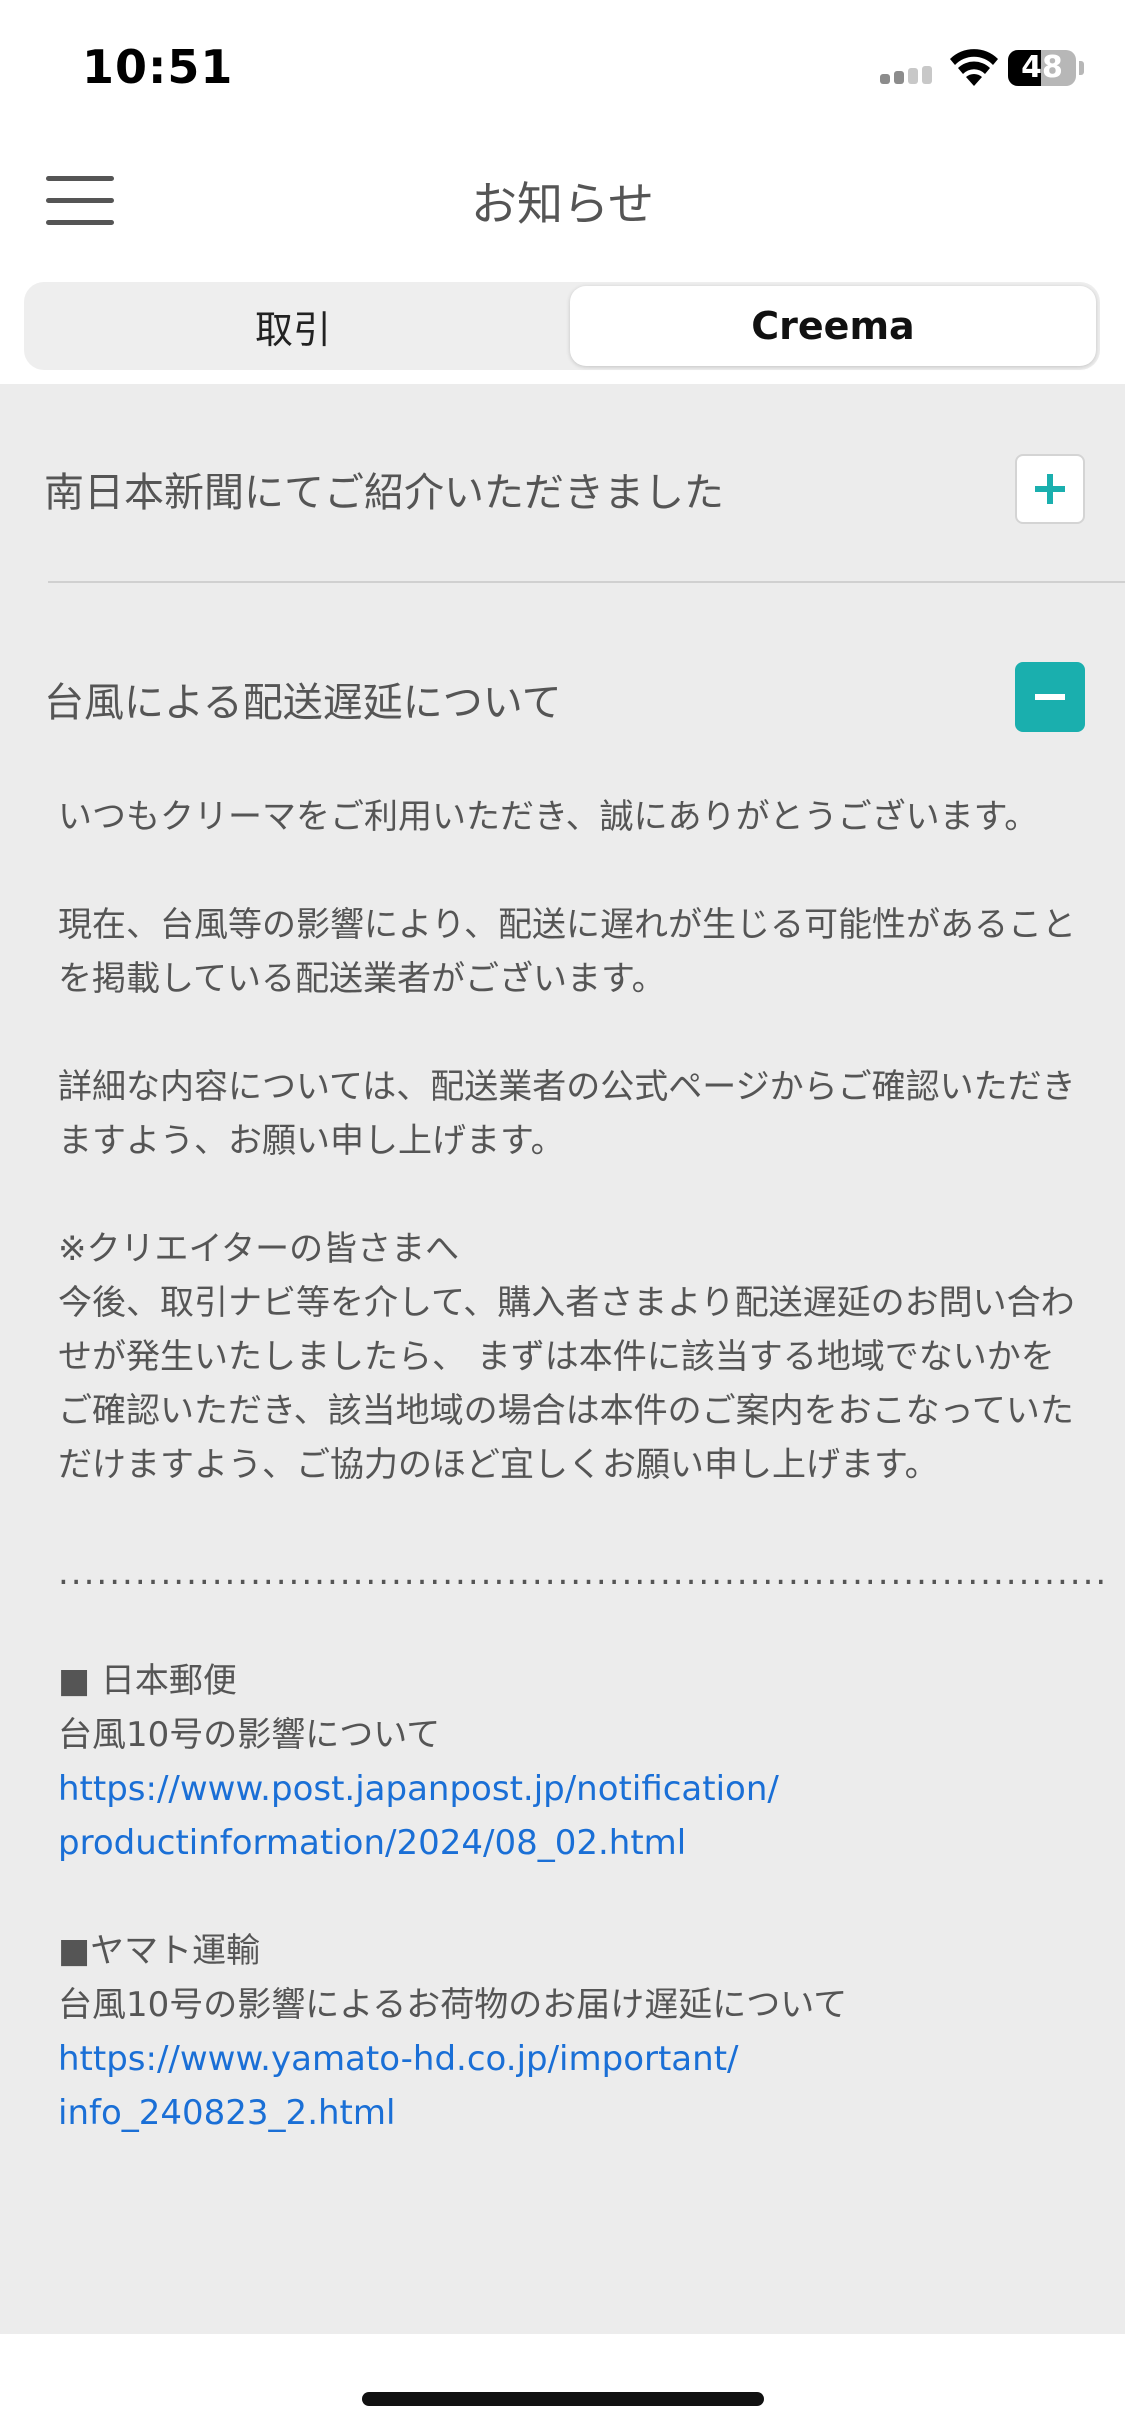  I want to click on expand-button, so click(1050, 489).